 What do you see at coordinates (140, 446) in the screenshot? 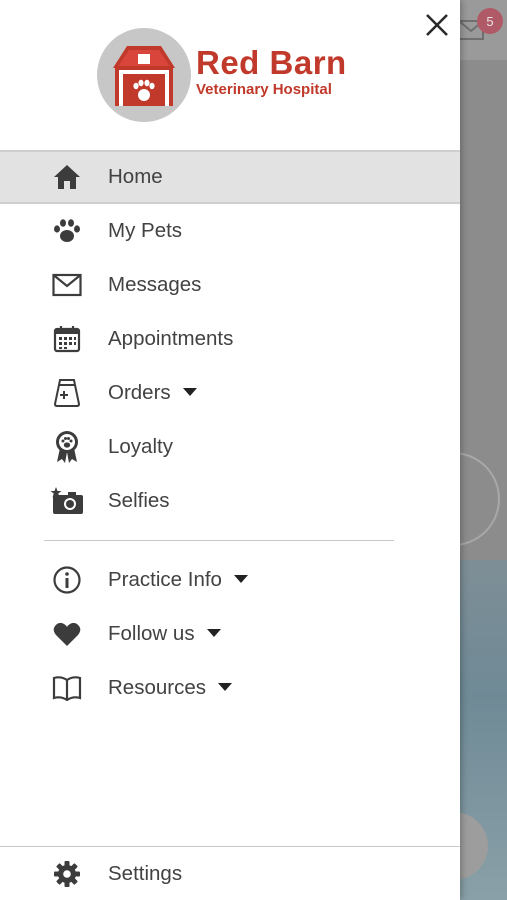
I see `menu-label-loyalty: Loyalty` at bounding box center [140, 446].